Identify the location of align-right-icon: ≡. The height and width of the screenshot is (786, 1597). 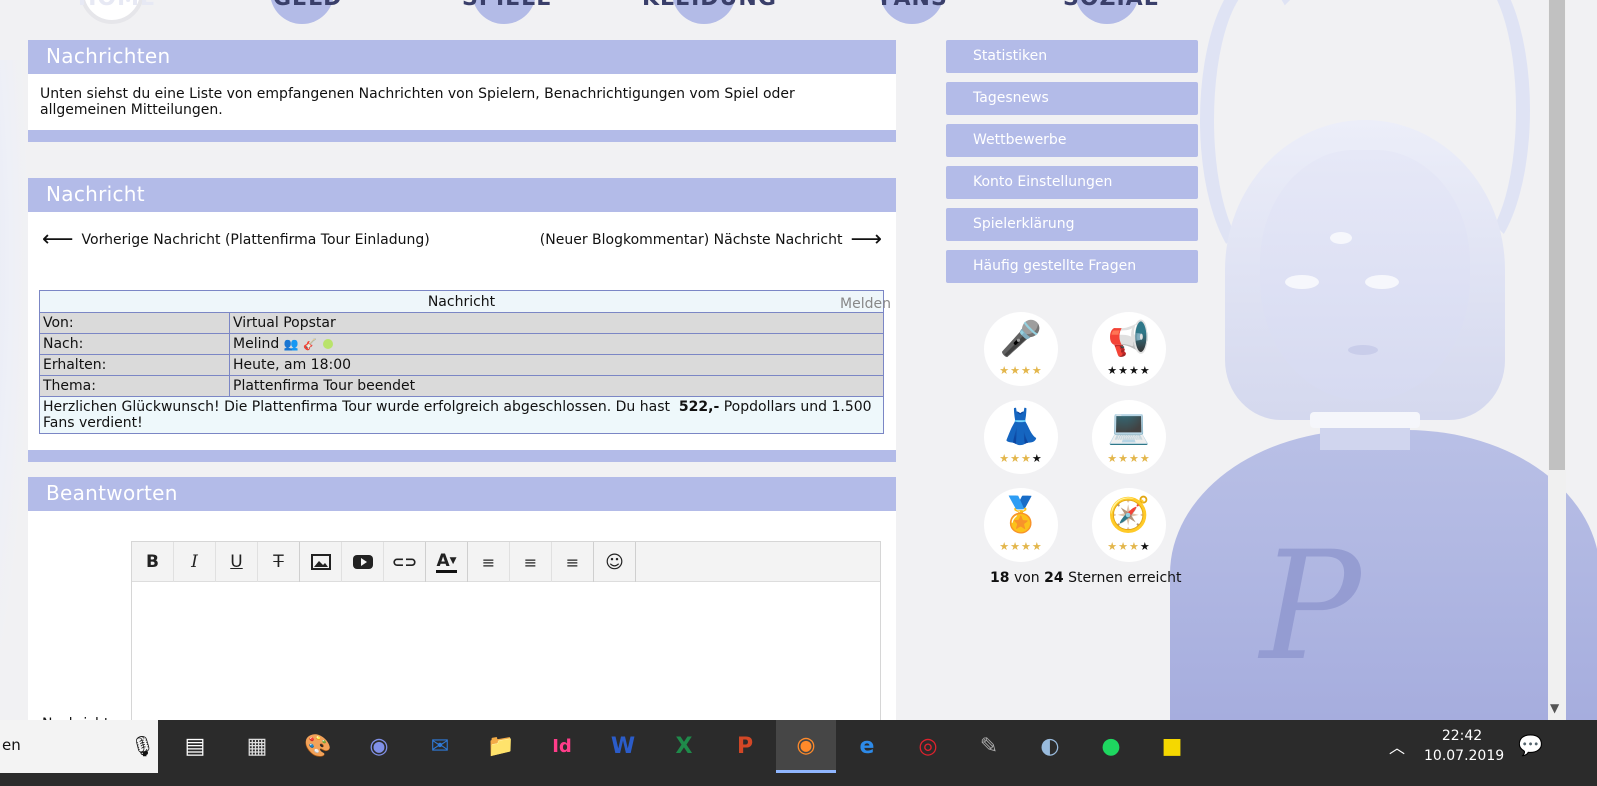
(572, 562).